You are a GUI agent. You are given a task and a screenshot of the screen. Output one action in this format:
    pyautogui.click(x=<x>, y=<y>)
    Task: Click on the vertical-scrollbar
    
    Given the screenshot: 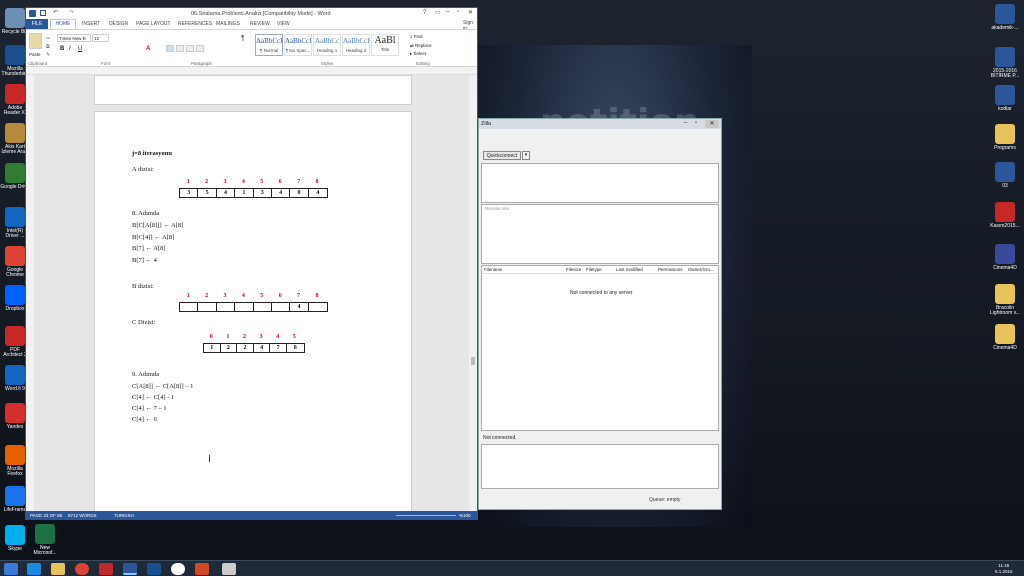 What is the action you would take?
    pyautogui.click(x=473, y=293)
    